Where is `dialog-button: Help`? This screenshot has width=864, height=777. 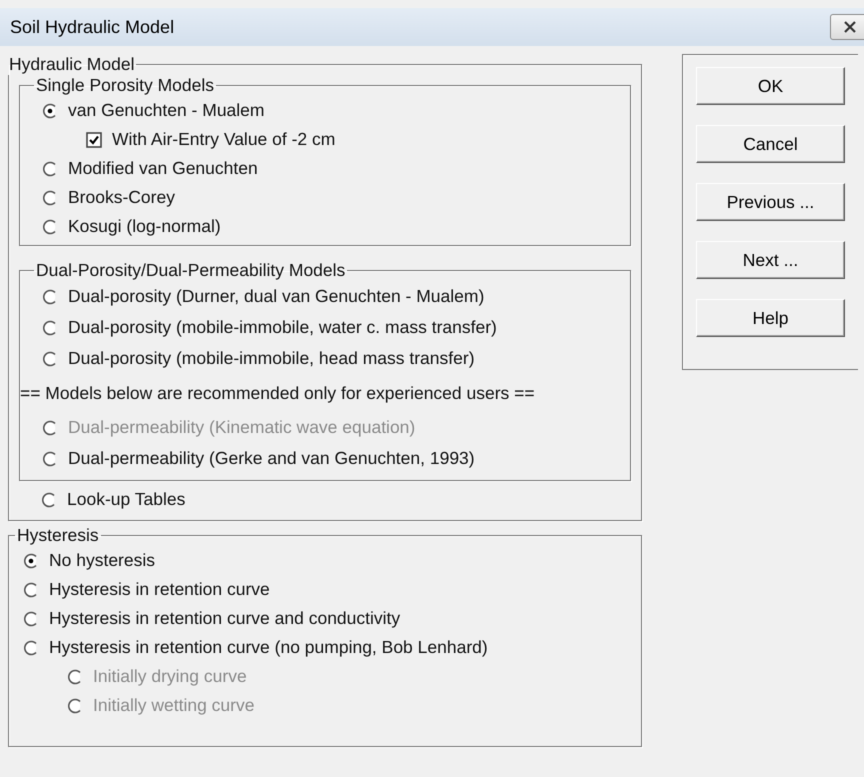 dialog-button: Help is located at coordinates (770, 318).